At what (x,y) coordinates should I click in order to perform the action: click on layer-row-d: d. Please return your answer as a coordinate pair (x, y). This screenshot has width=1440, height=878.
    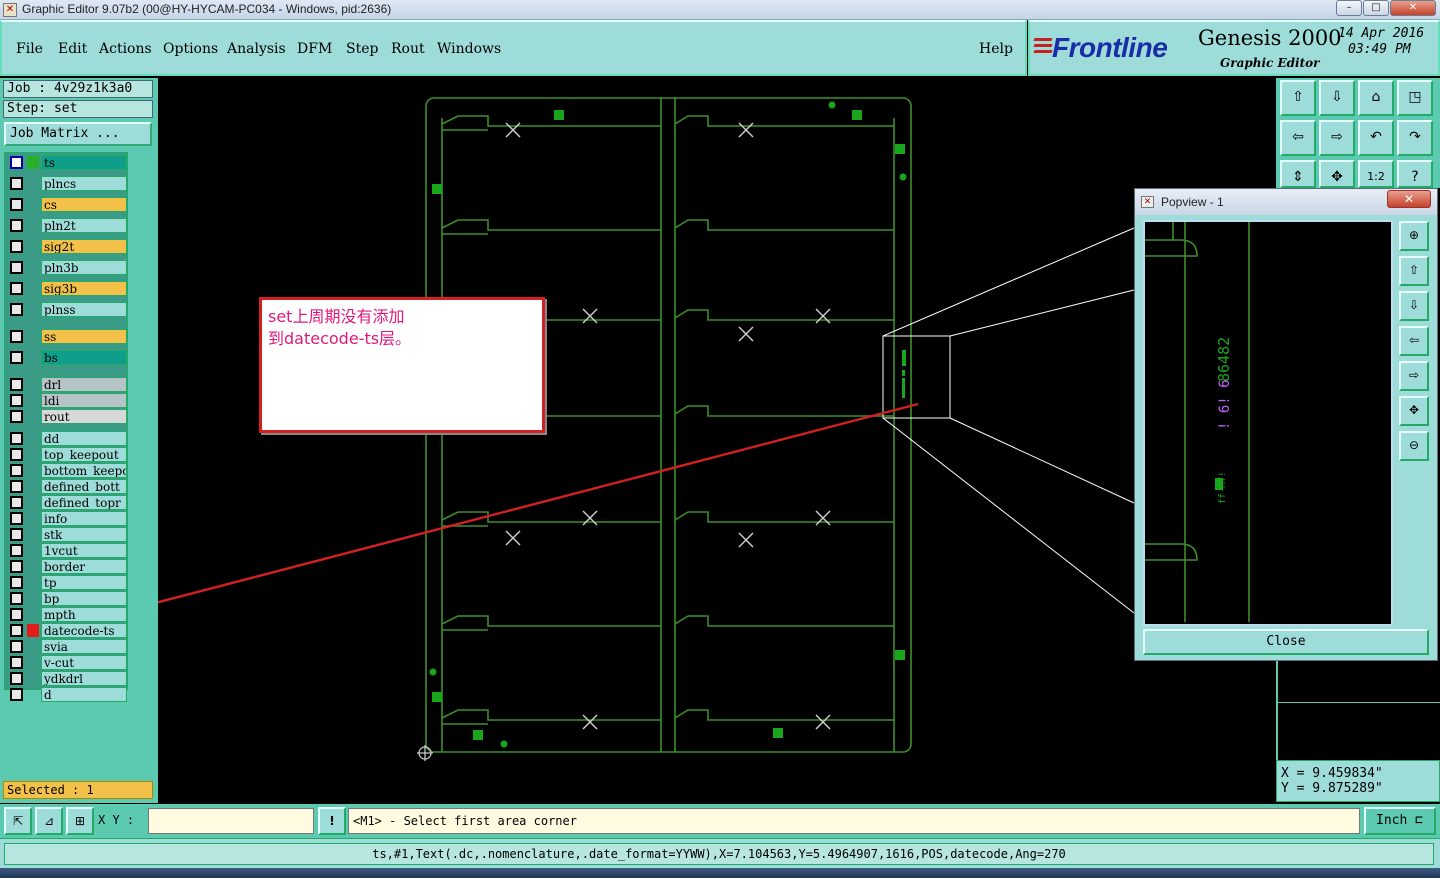
    Looking at the image, I should click on (67, 694).